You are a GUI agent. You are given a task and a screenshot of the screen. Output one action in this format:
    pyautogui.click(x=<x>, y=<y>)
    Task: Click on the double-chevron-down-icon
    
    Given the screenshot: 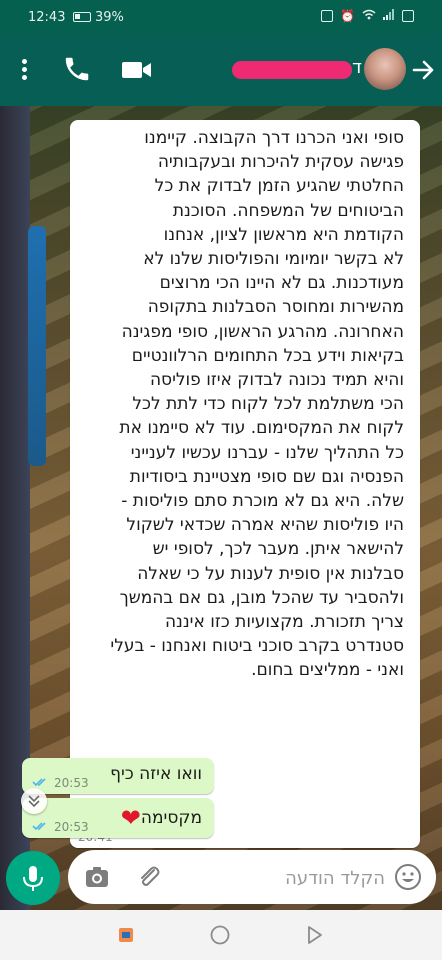 What is the action you would take?
    pyautogui.click(x=34, y=801)
    